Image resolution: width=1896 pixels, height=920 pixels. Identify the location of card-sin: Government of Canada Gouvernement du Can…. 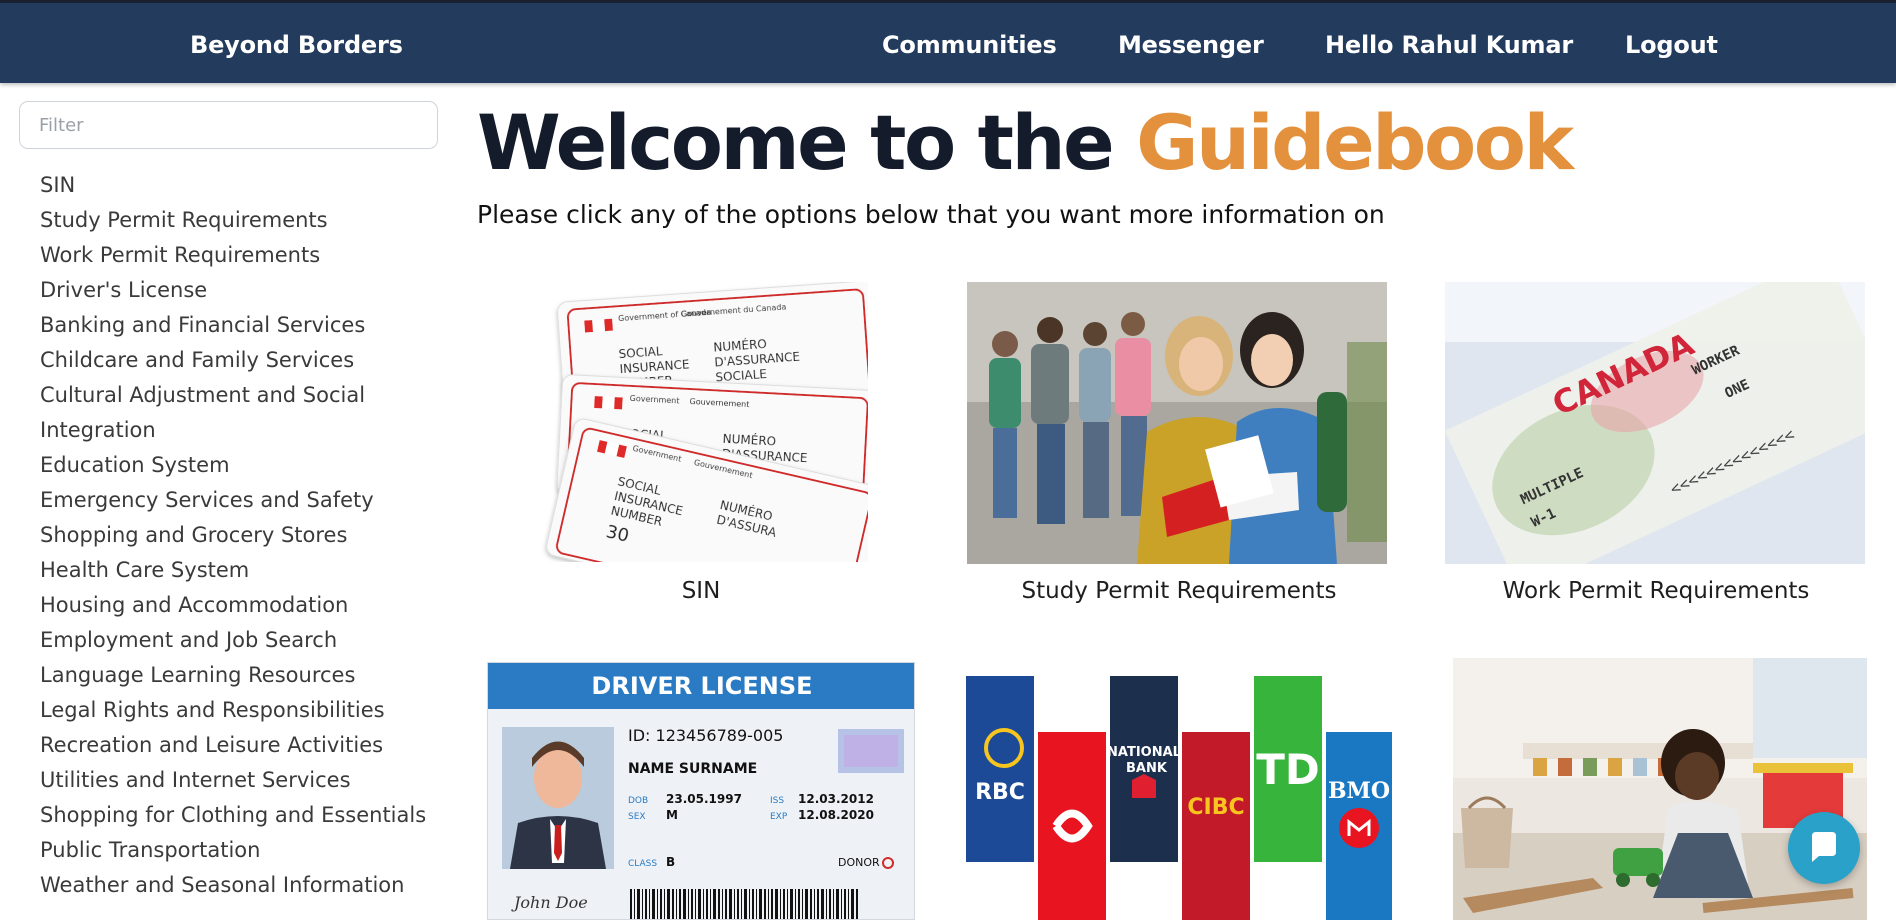
(701, 447).